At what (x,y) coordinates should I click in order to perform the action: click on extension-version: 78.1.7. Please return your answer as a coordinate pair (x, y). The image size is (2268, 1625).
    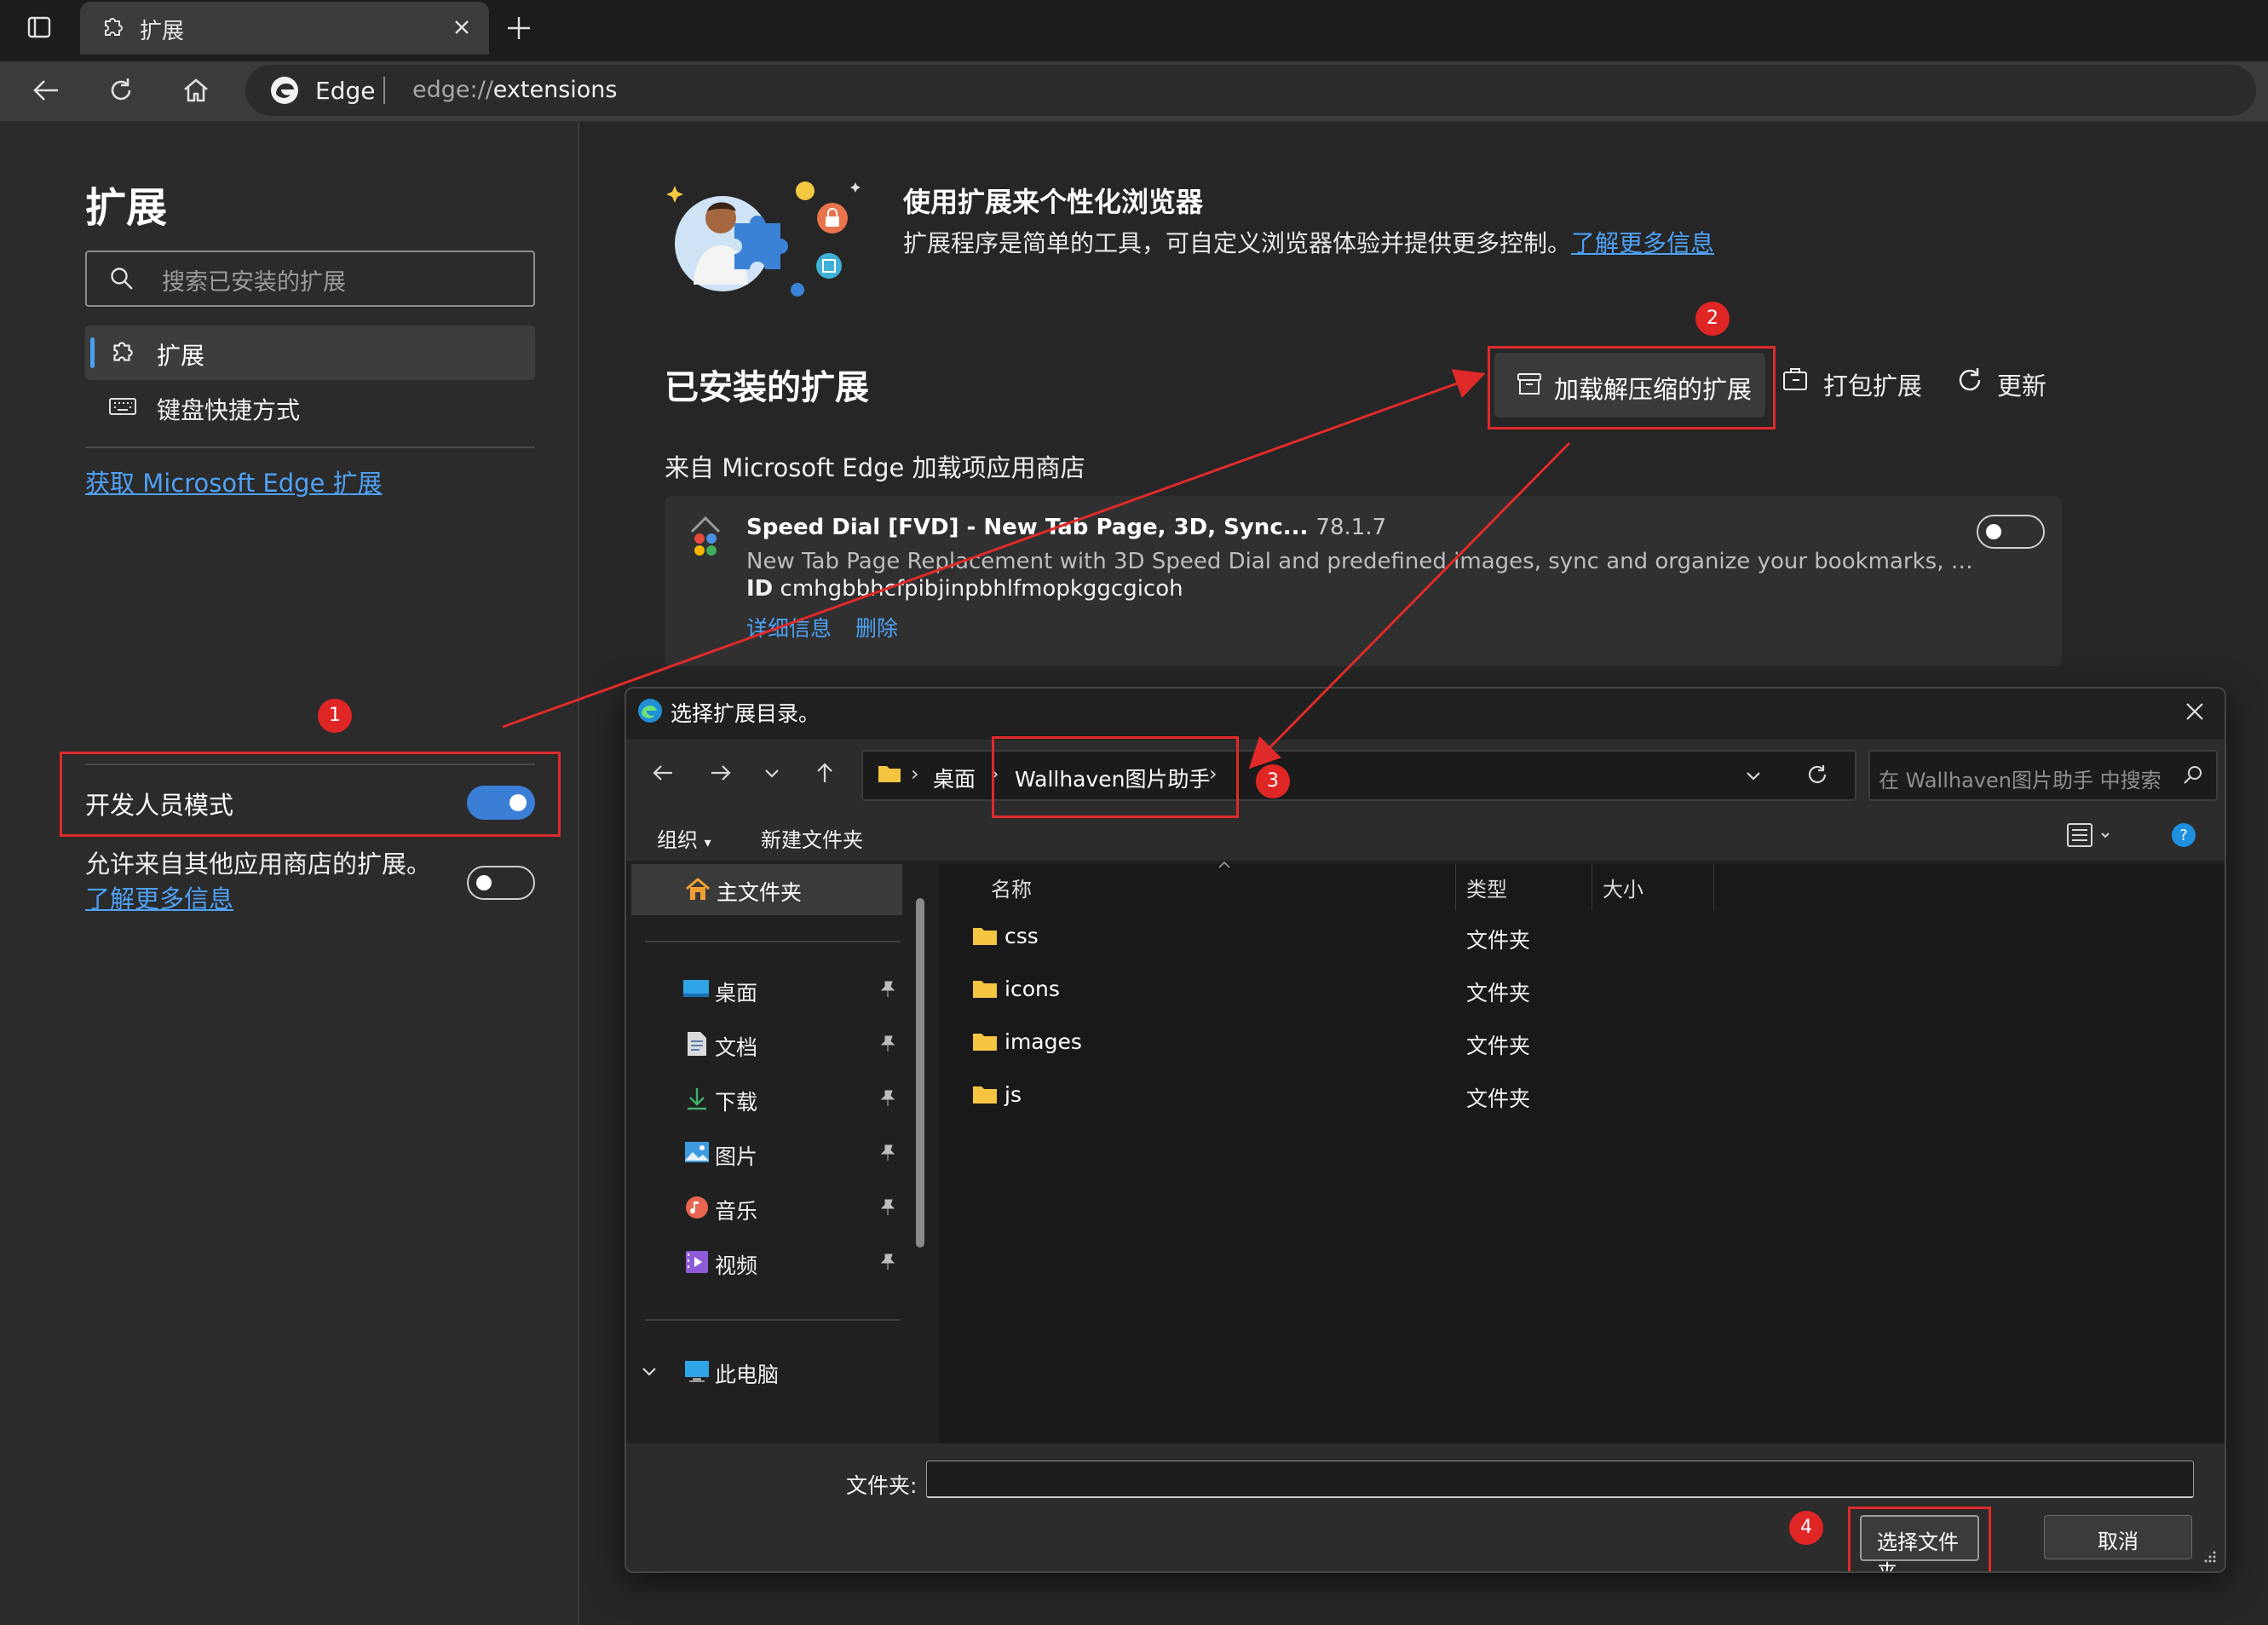
    Looking at the image, I should click on (1351, 527).